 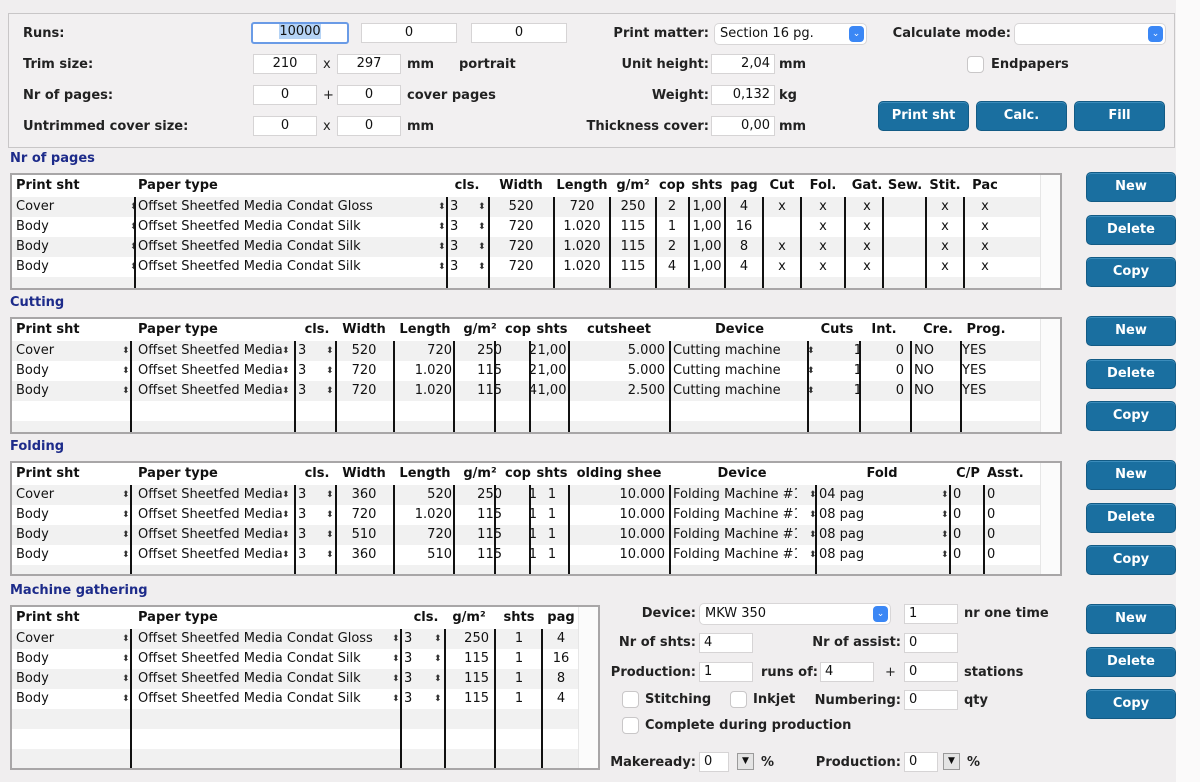 I want to click on gathering-delete-button: Delete, so click(x=1131, y=662).